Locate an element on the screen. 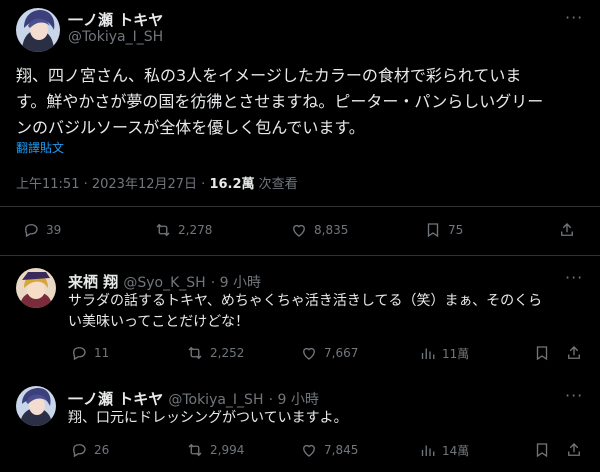 This screenshot has height=472, width=600. retweet-count: 2,278 is located at coordinates (195, 230).